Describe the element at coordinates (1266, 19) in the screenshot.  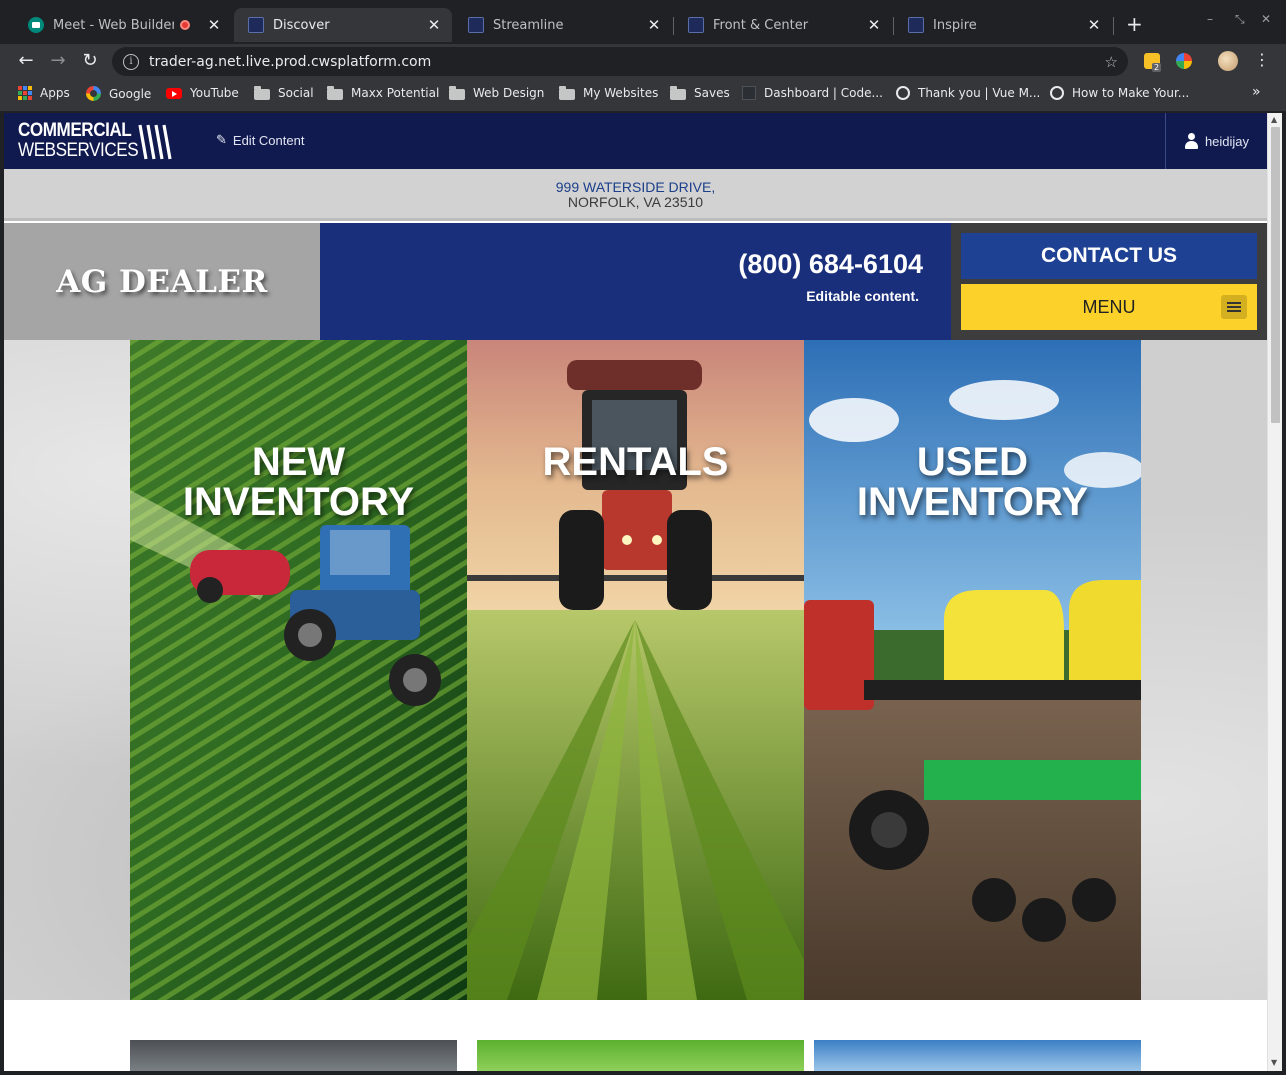
I see `close-window-icon: ✕` at that location.